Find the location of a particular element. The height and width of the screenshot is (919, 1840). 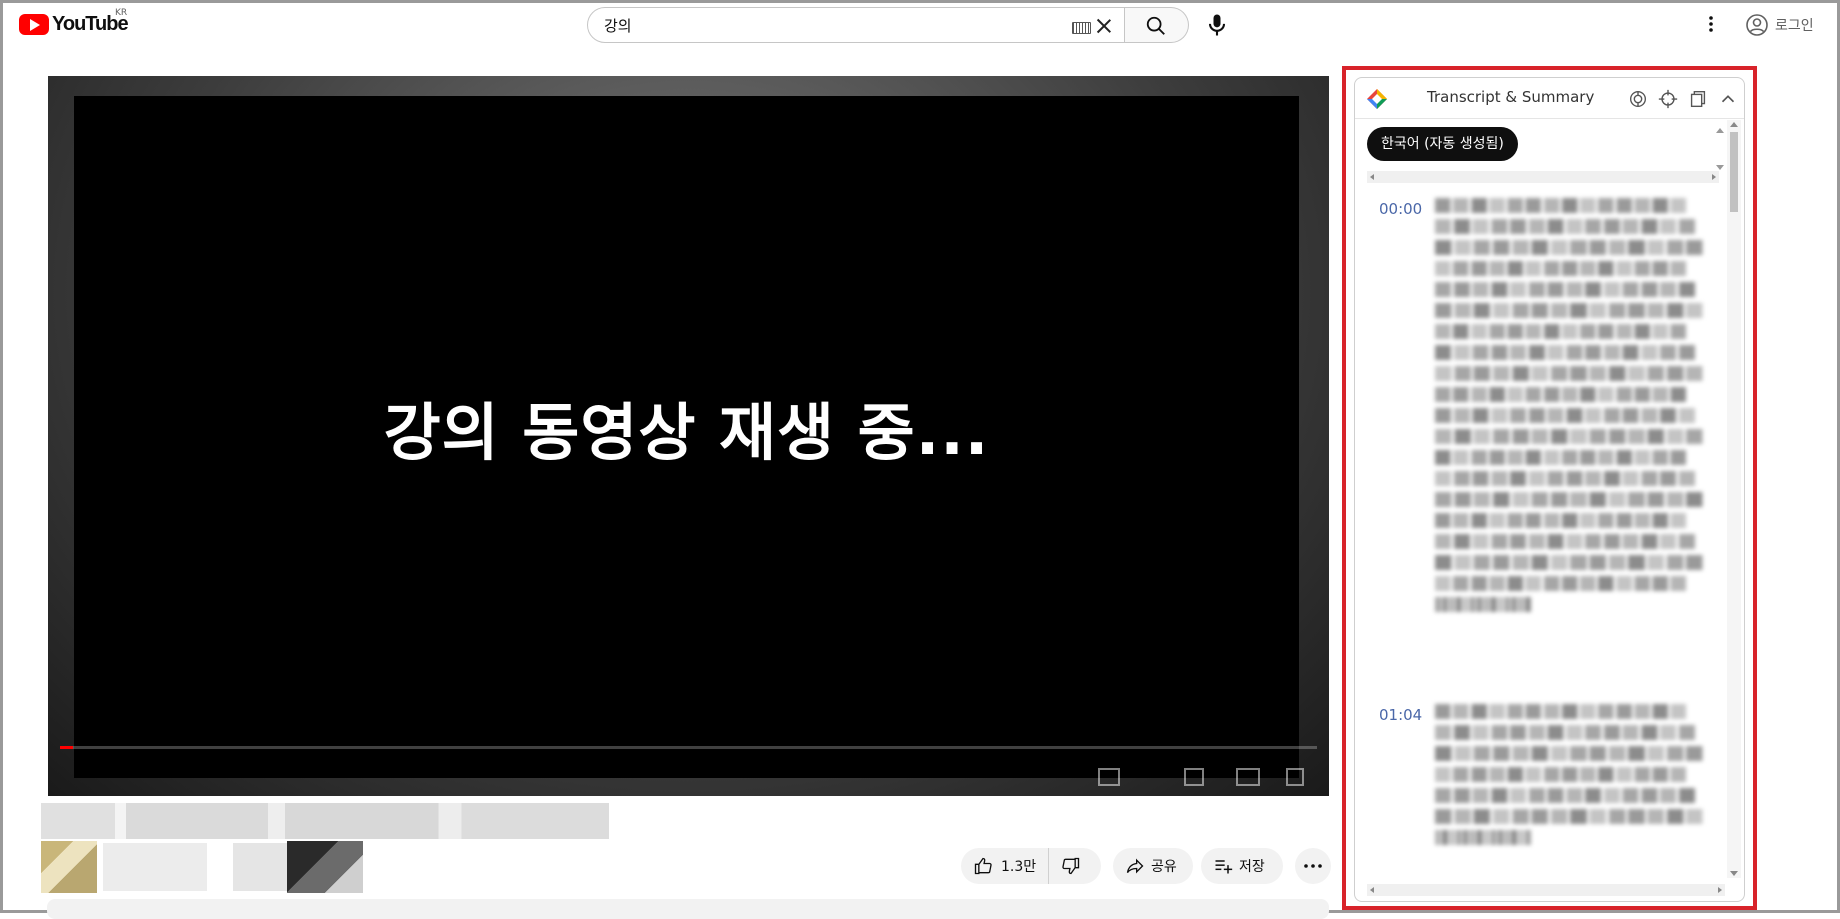

country-code: KR is located at coordinates (121, 13).